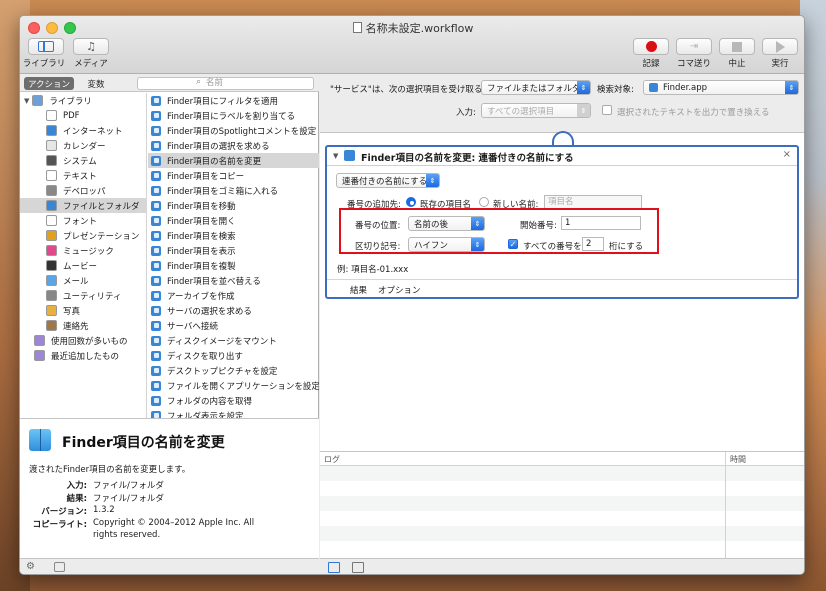  Describe the element at coordinates (694, 46) in the screenshot. I see `step-button: ⇥` at that location.